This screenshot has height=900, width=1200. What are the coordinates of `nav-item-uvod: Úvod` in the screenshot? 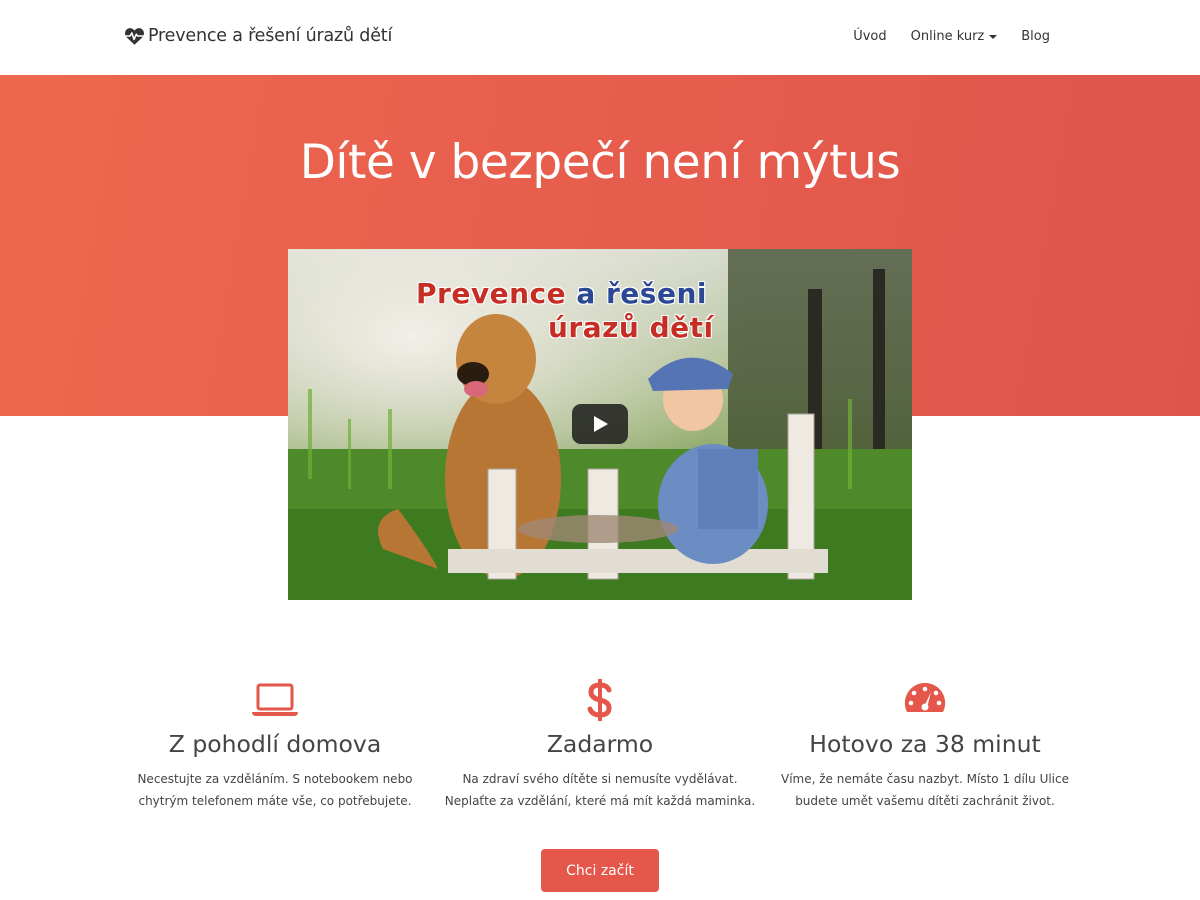 It's located at (869, 36).